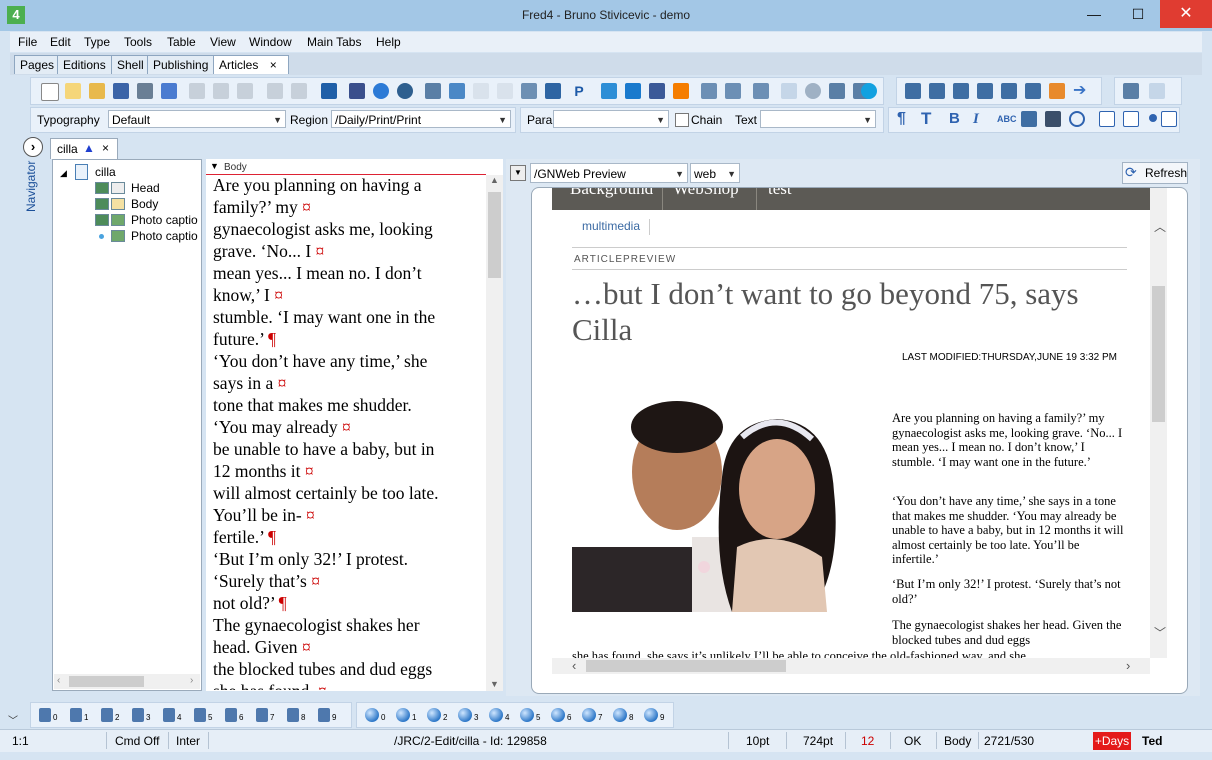 This screenshot has height=760, width=1212. Describe the element at coordinates (27, 42) in the screenshot. I see `menu-file: File` at that location.